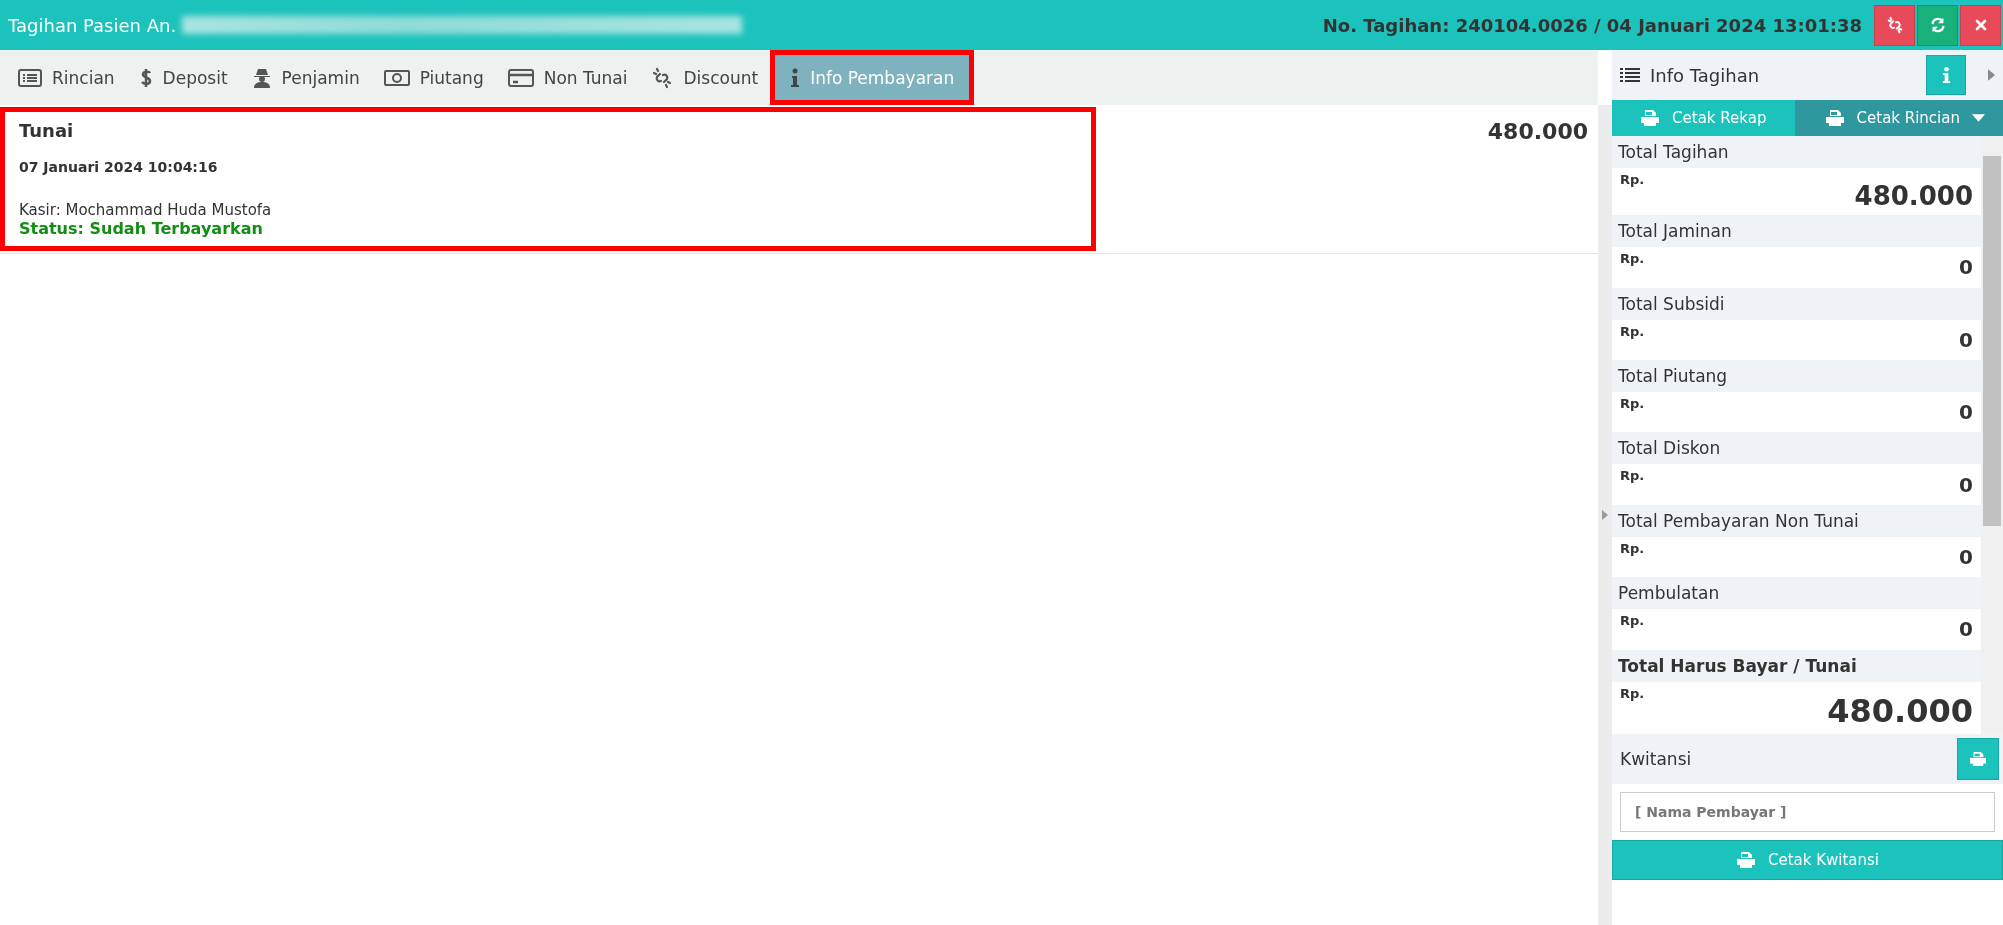  I want to click on window-title: Tagihan Pasien An., so click(92, 25).